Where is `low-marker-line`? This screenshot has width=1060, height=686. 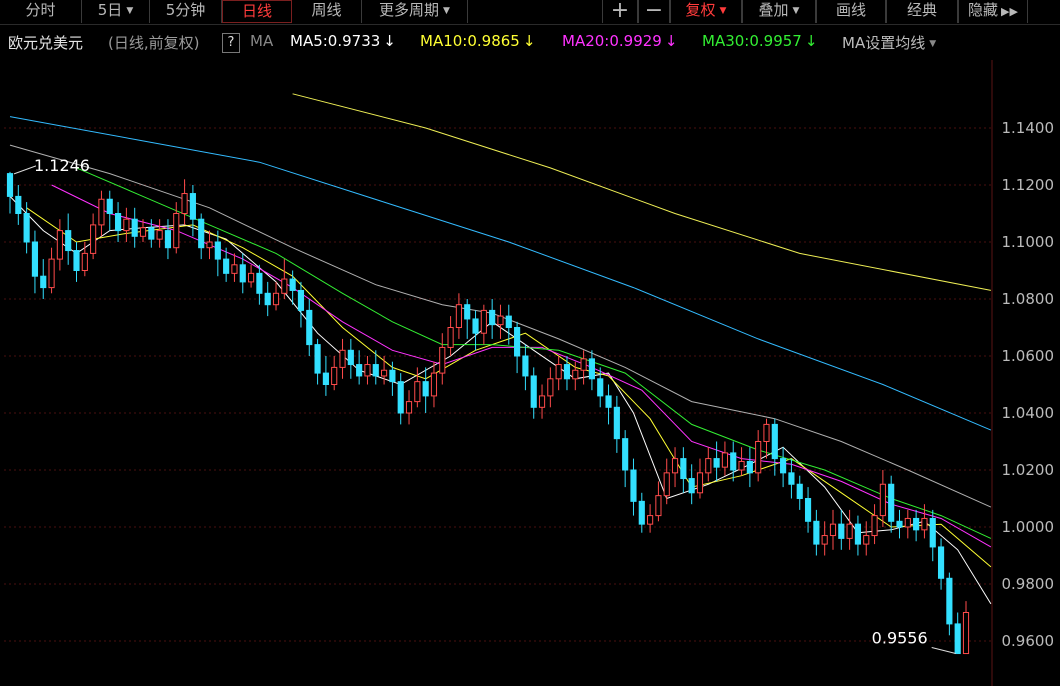
low-marker-line is located at coordinates (943, 651).